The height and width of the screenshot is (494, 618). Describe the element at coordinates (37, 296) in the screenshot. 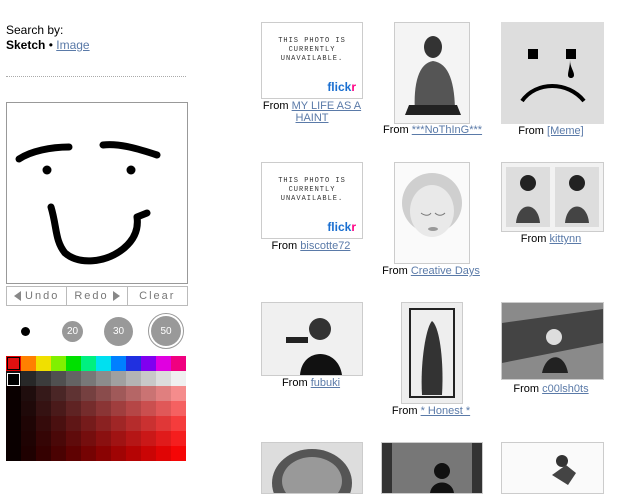

I see `undo-button: Undo` at that location.